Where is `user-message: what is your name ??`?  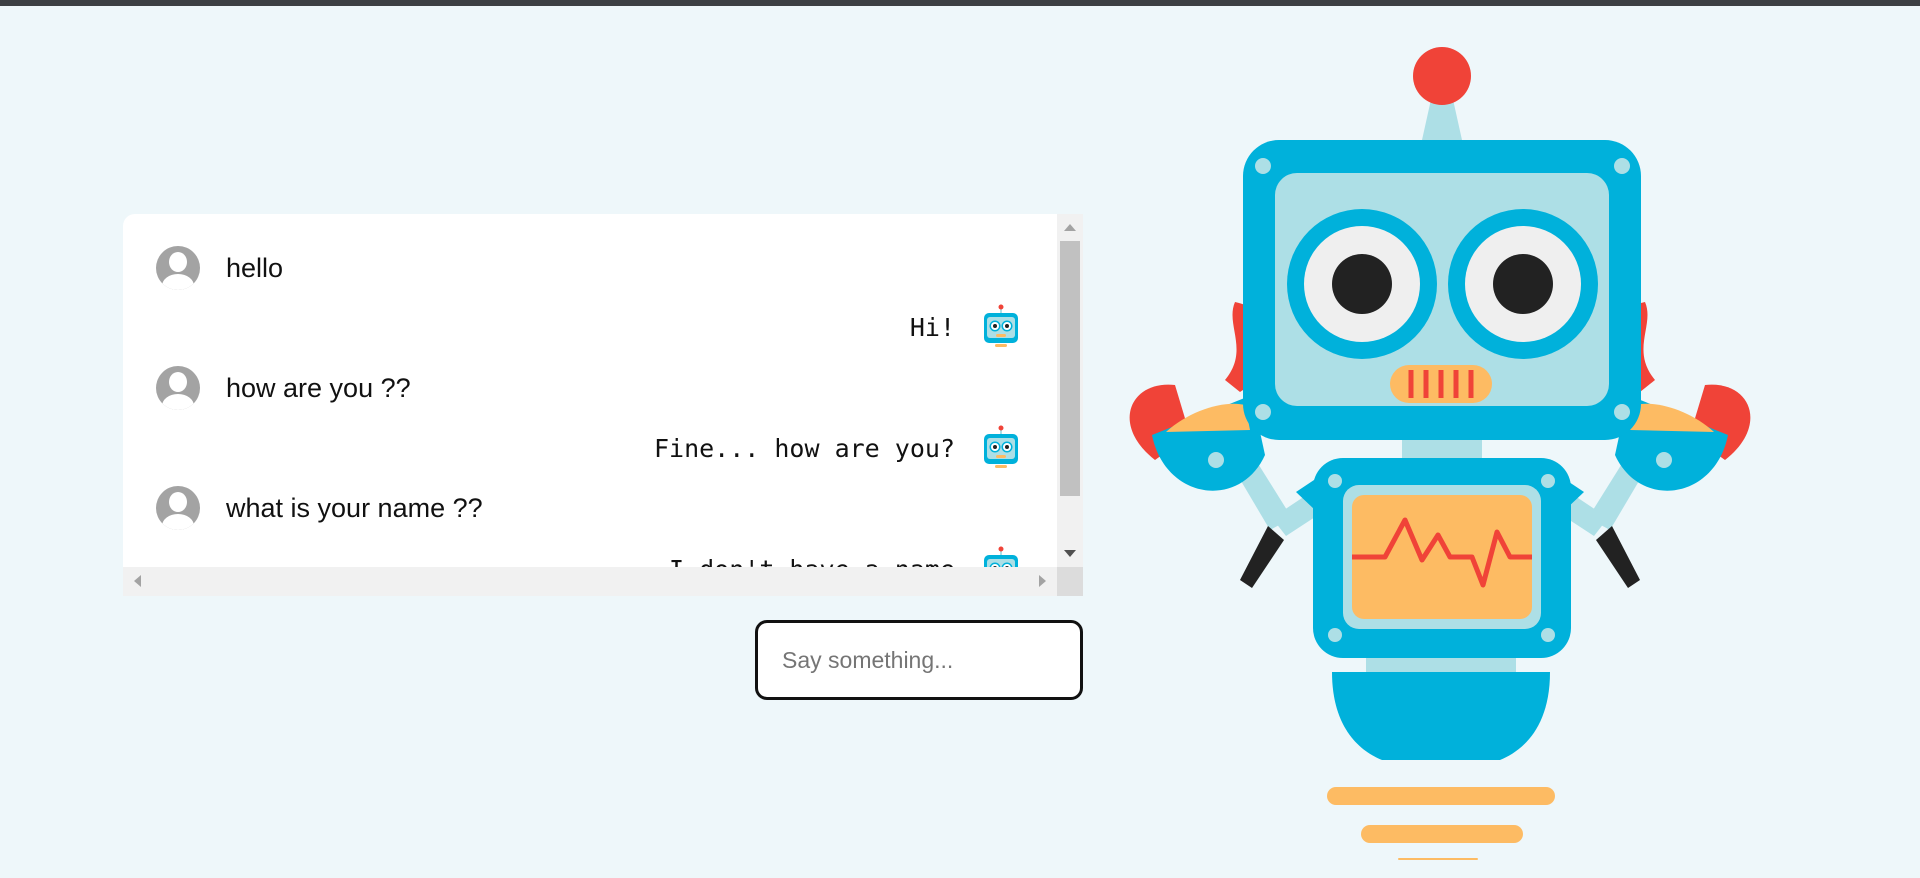 user-message: what is your name ?? is located at coordinates (319, 508).